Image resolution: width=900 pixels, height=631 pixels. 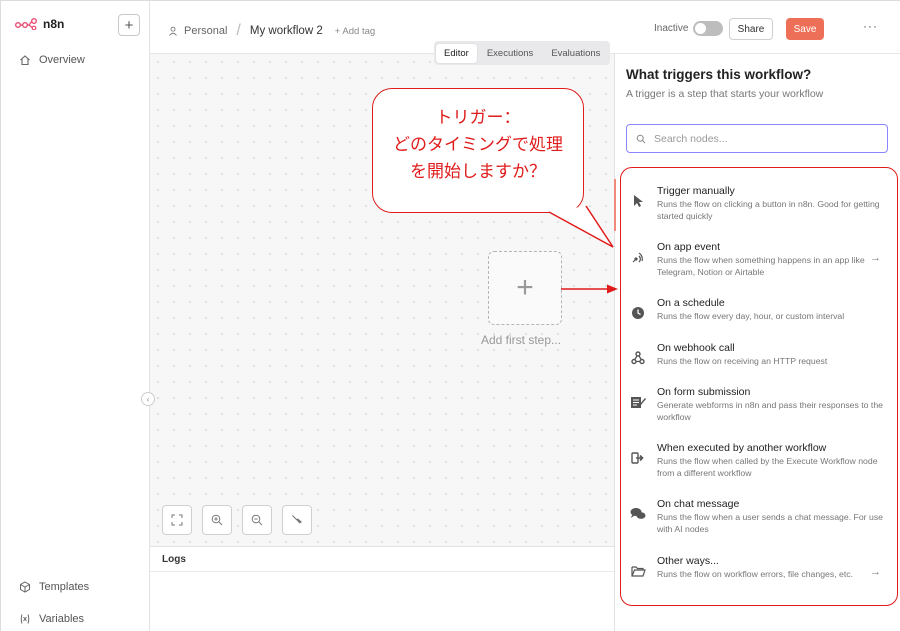 What do you see at coordinates (638, 571) in the screenshot?
I see `folder-icon` at bounding box center [638, 571].